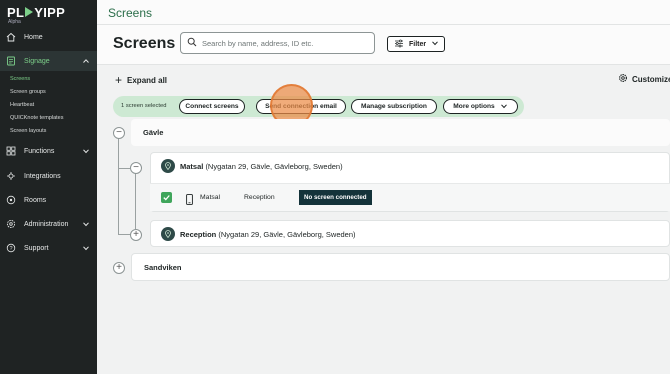 The image size is (670, 374). What do you see at coordinates (48, 37) in the screenshot?
I see `sidebar-item-home: Home` at bounding box center [48, 37].